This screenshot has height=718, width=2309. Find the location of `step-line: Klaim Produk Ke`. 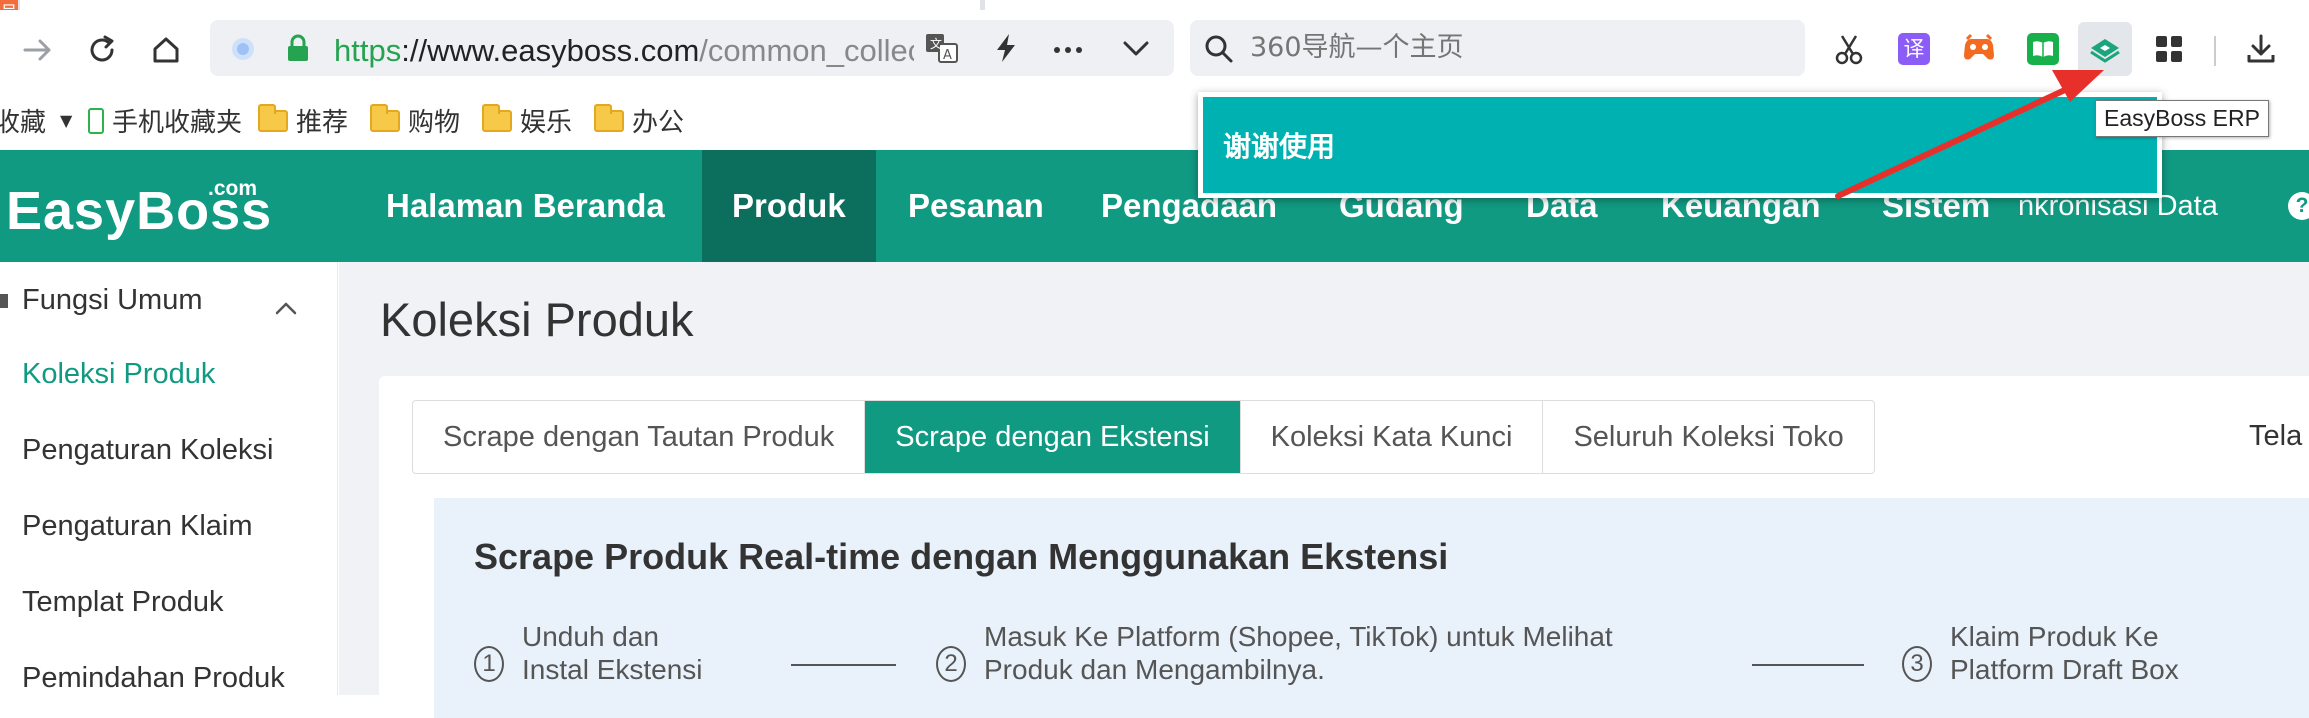

step-line: Klaim Produk Ke is located at coordinates (2054, 636).